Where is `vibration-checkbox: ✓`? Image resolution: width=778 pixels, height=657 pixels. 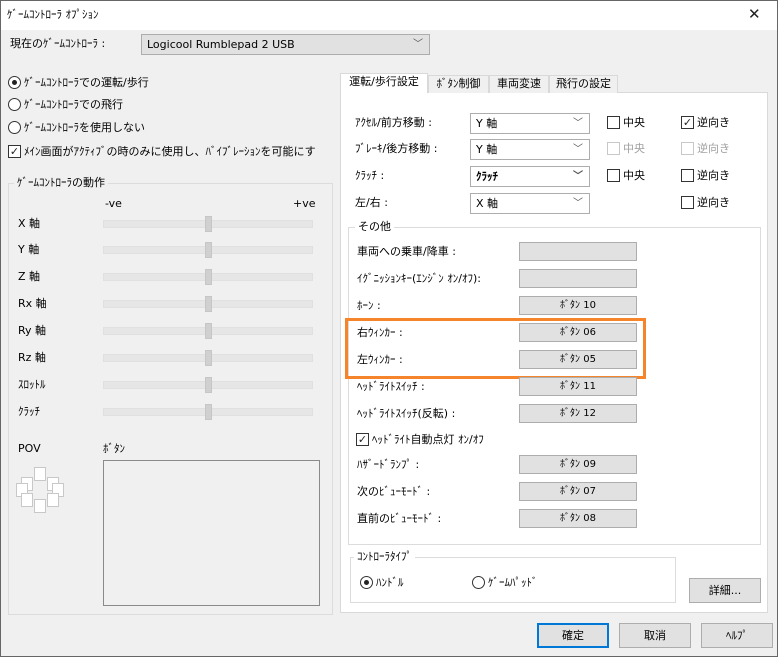
vibration-checkbox: ✓ is located at coordinates (14, 151).